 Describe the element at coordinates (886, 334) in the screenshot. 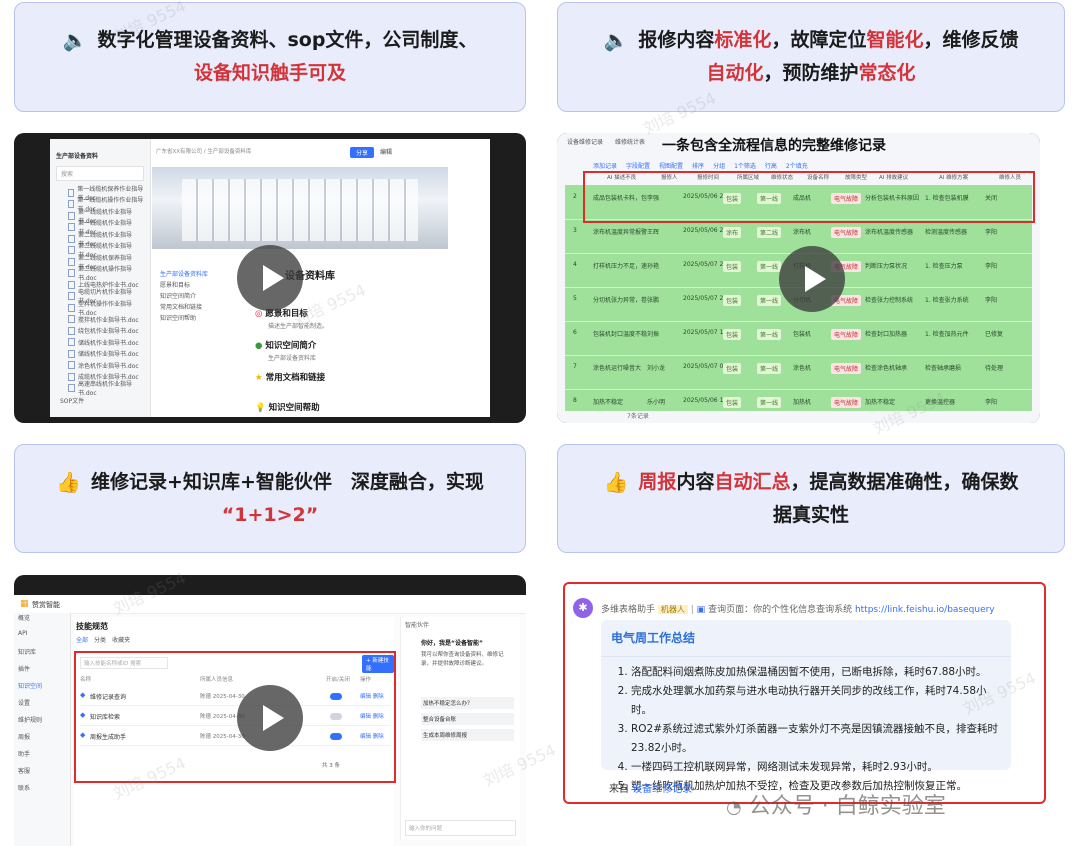

I see `table-cell: 检查封口加热器` at that location.